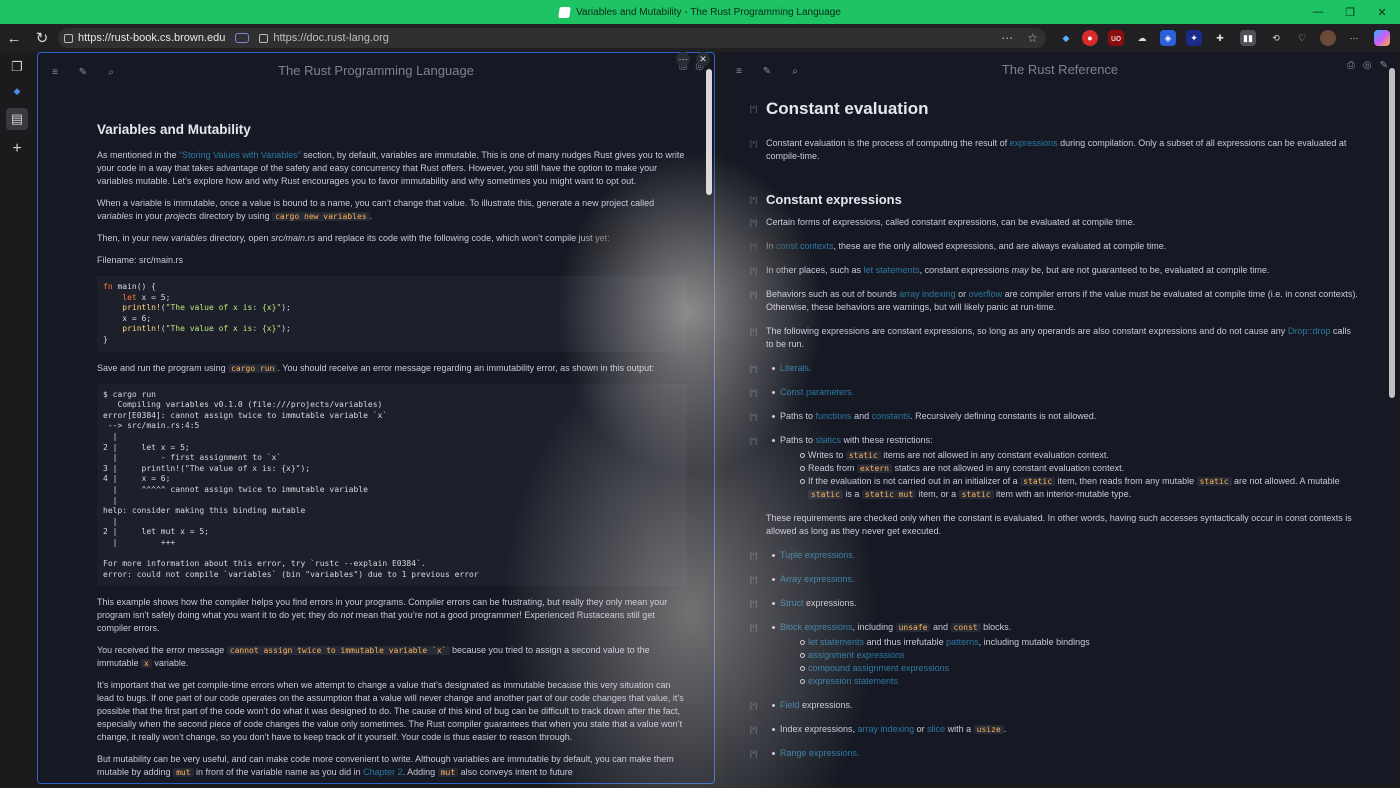 The width and height of the screenshot is (1400, 788). I want to click on profile-avatar, so click(1328, 38).